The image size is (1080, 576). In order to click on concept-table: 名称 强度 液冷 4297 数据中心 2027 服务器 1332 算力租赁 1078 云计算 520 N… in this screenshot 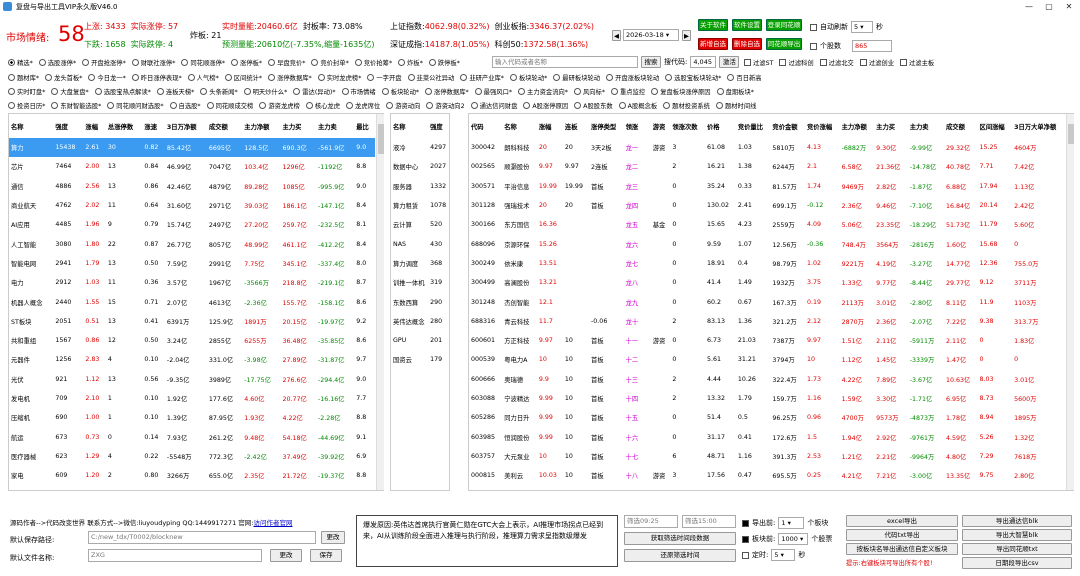, I will do `click(420, 302)`.